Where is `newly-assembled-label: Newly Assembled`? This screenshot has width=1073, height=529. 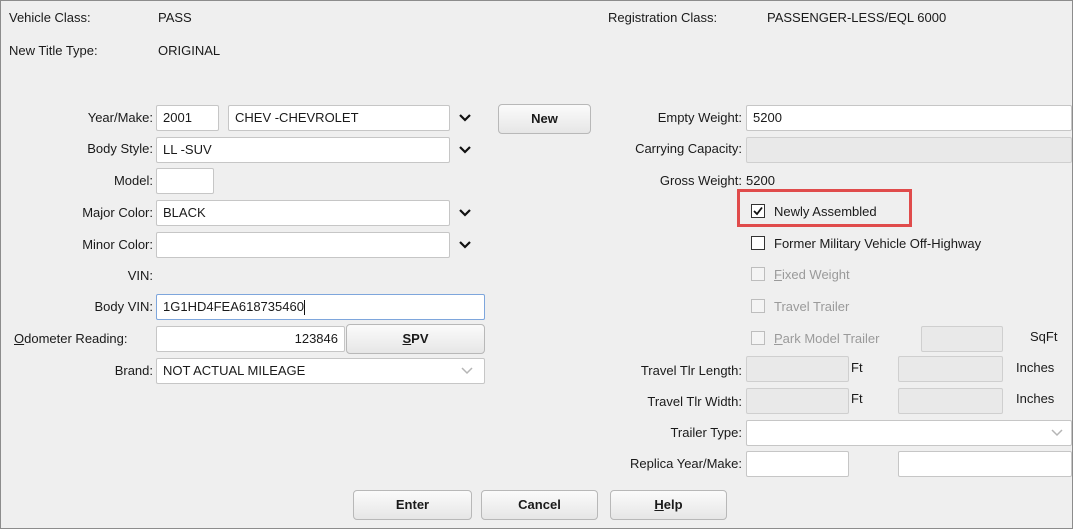 newly-assembled-label: Newly Assembled is located at coordinates (825, 211).